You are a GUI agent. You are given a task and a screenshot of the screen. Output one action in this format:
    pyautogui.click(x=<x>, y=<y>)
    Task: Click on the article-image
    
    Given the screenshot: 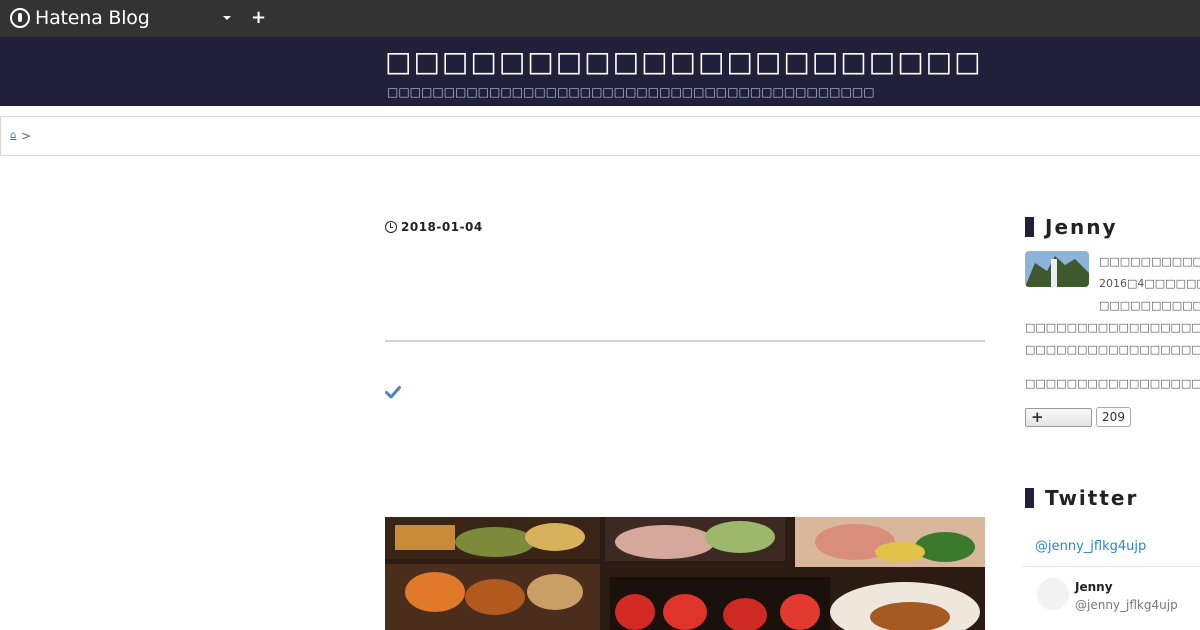 What is the action you would take?
    pyautogui.click(x=685, y=573)
    